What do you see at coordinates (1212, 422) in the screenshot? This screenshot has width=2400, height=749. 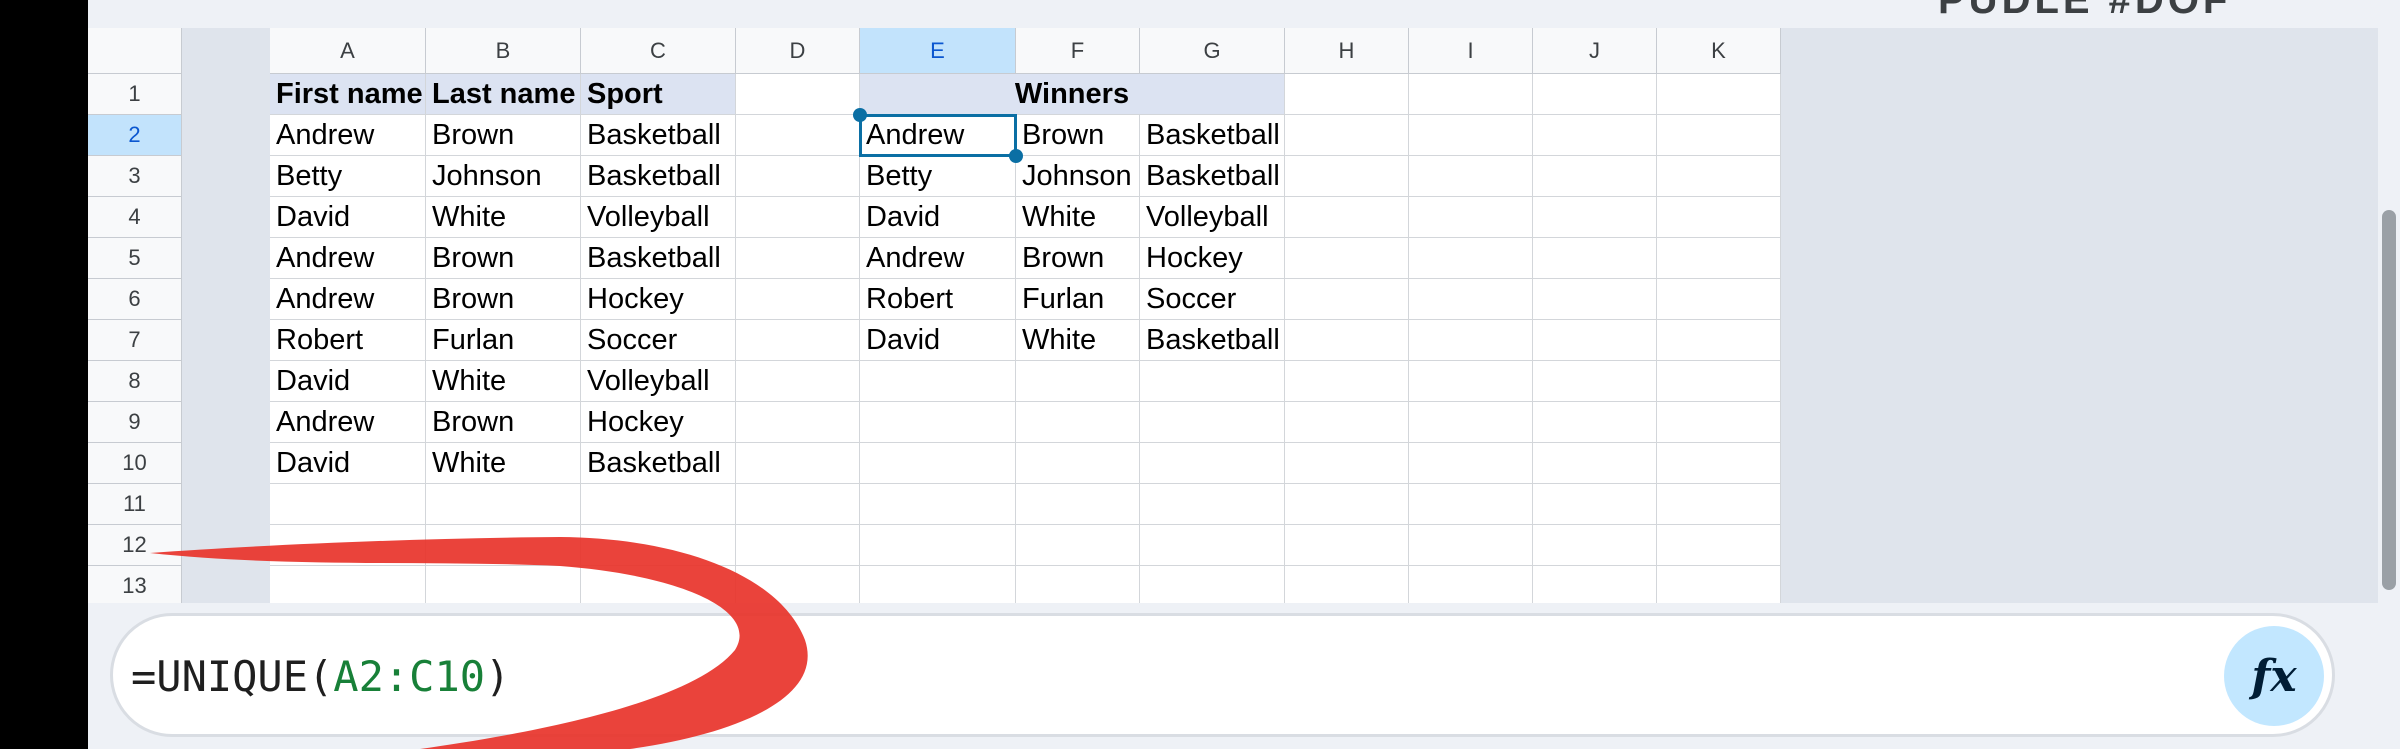 I see `cell-g9` at bounding box center [1212, 422].